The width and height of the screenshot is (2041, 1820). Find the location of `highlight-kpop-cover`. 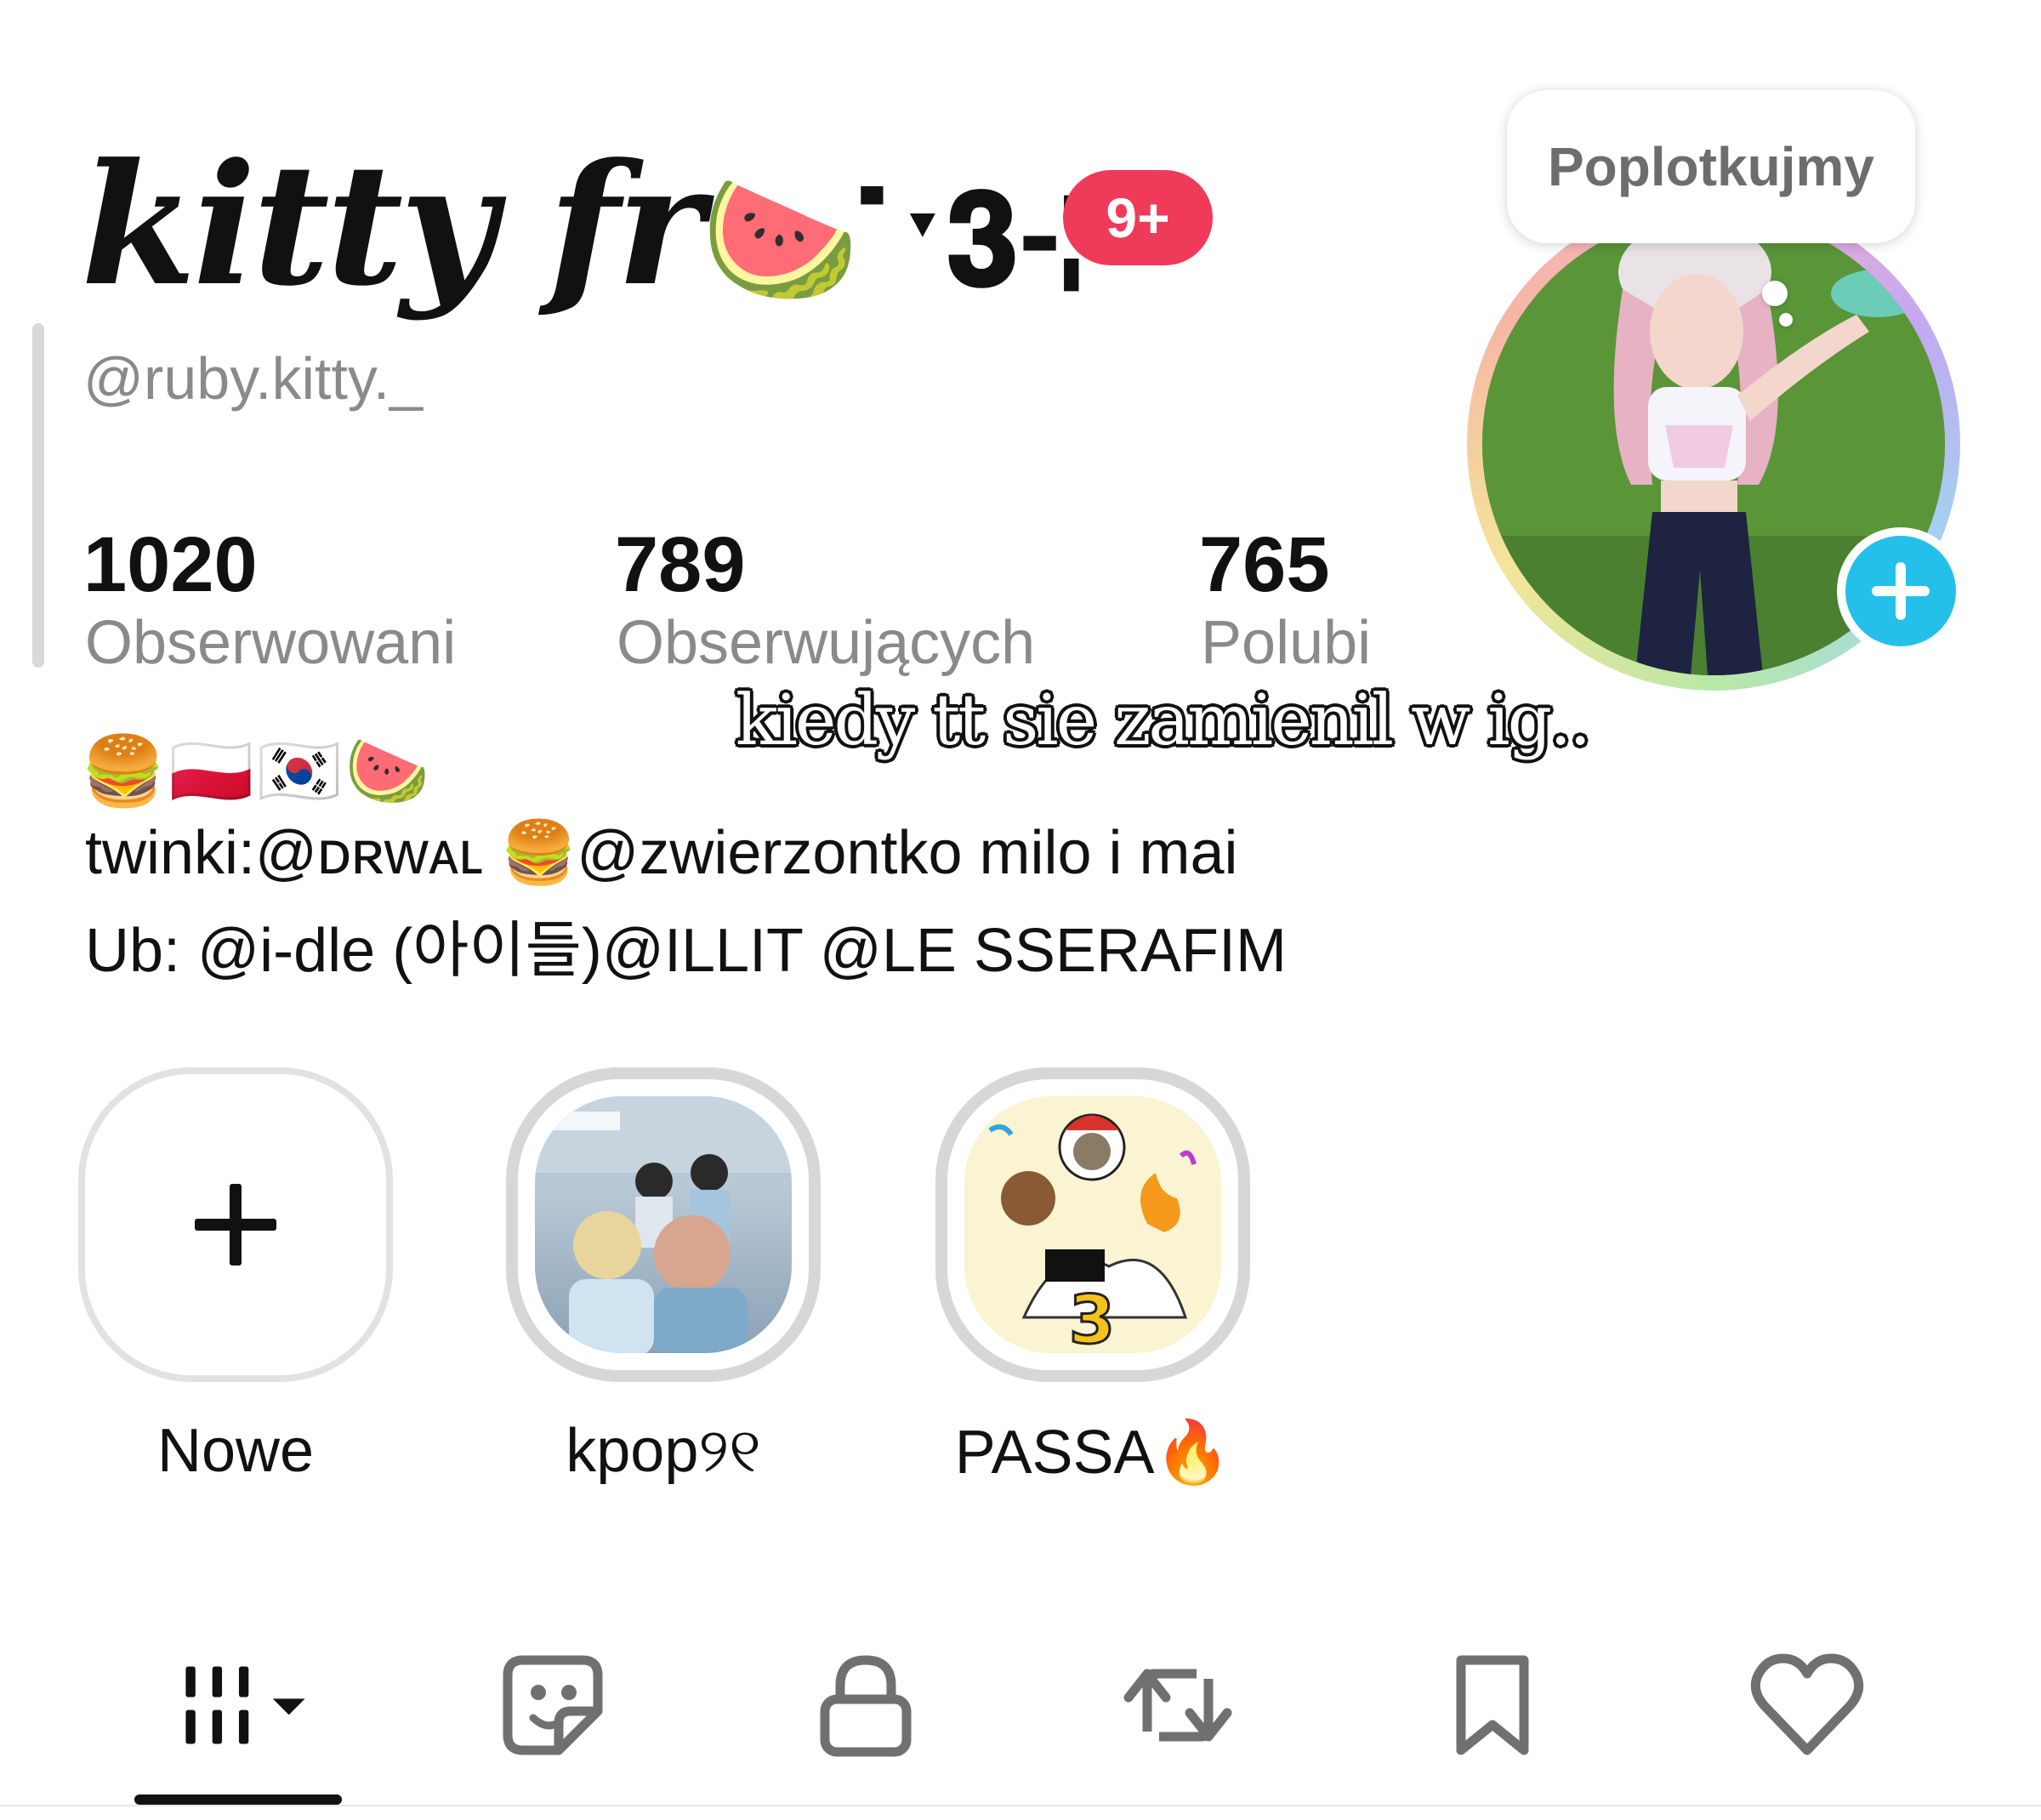

highlight-kpop-cover is located at coordinates (663, 1224).